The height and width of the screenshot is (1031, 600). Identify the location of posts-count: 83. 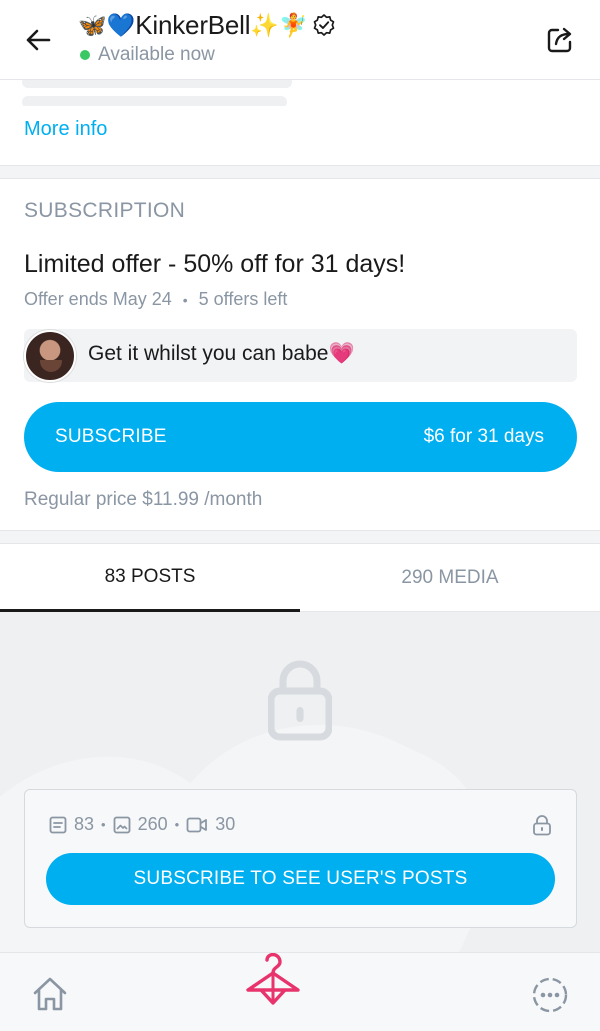
(71, 824).